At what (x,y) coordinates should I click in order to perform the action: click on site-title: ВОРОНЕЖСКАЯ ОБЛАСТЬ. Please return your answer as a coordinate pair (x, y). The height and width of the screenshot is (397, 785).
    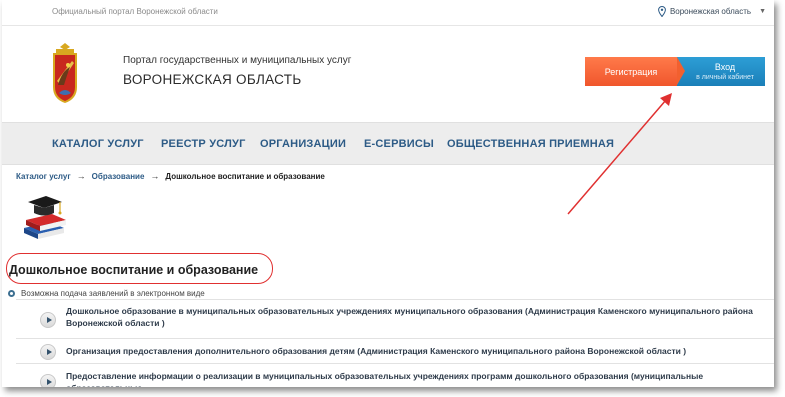
    Looking at the image, I should click on (212, 79).